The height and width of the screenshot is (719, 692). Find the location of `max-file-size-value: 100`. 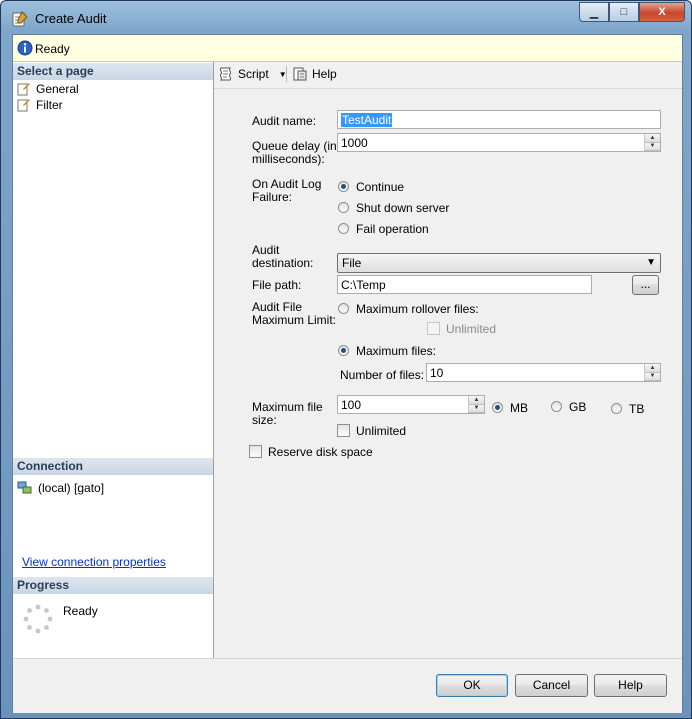

max-file-size-value: 100 is located at coordinates (351, 405).